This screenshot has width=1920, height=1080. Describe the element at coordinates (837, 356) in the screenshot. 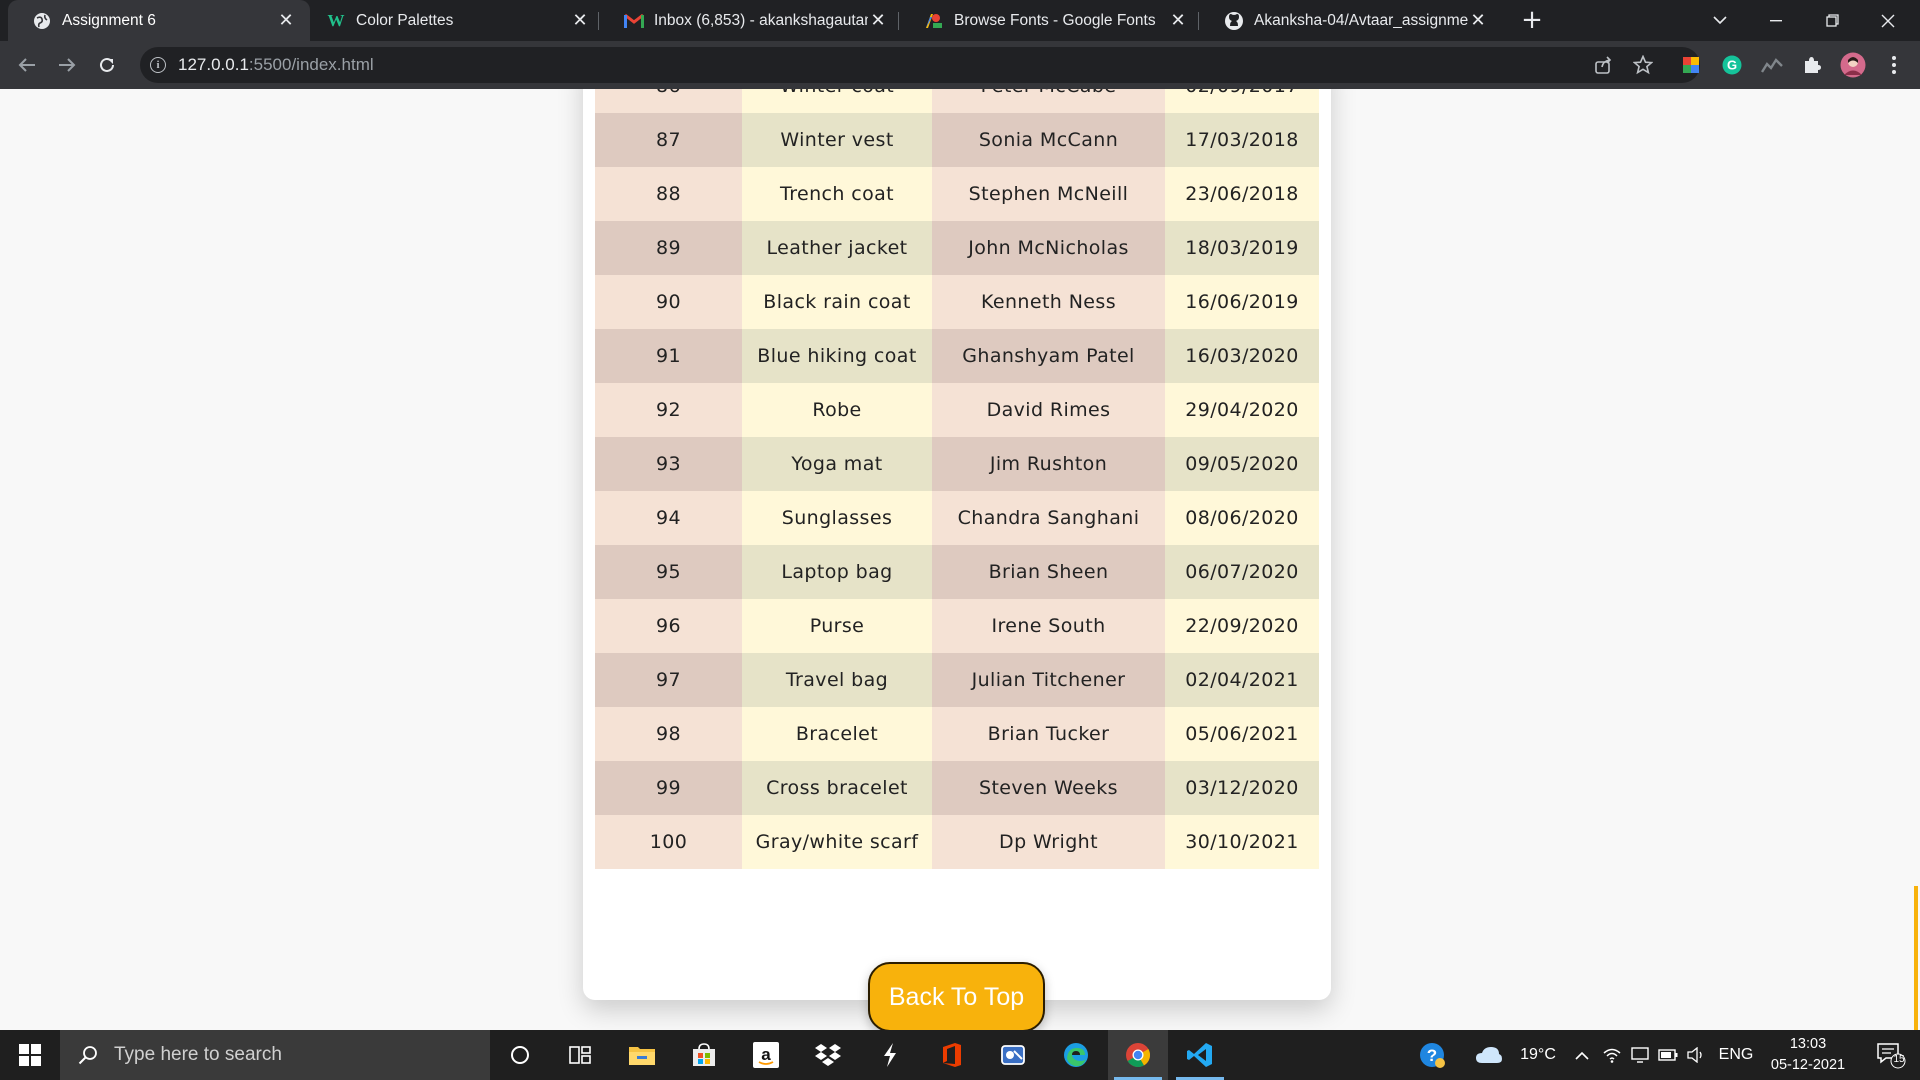

I see `cell-item: Blue hiking coat` at that location.